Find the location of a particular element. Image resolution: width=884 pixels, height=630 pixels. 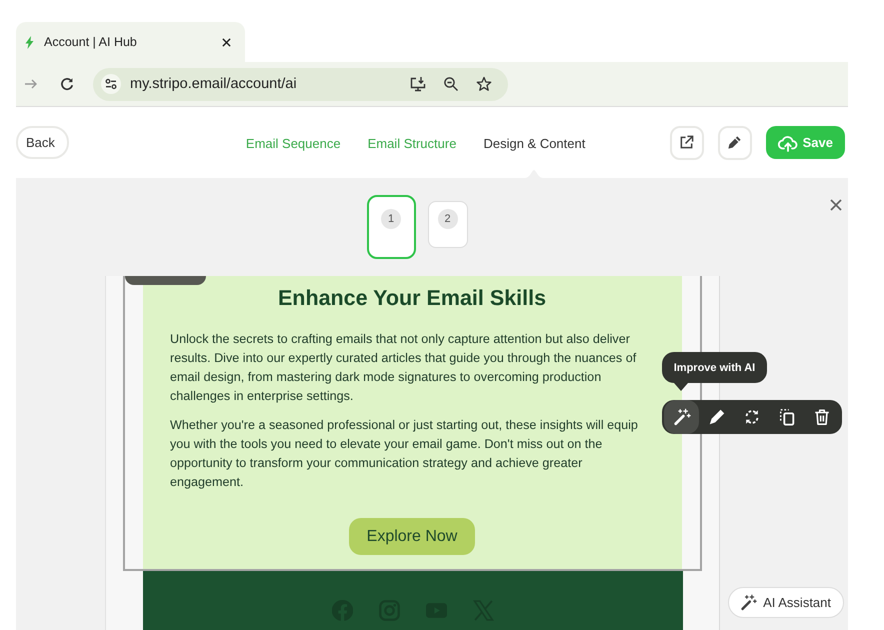

duplicate-icon is located at coordinates (787, 417).